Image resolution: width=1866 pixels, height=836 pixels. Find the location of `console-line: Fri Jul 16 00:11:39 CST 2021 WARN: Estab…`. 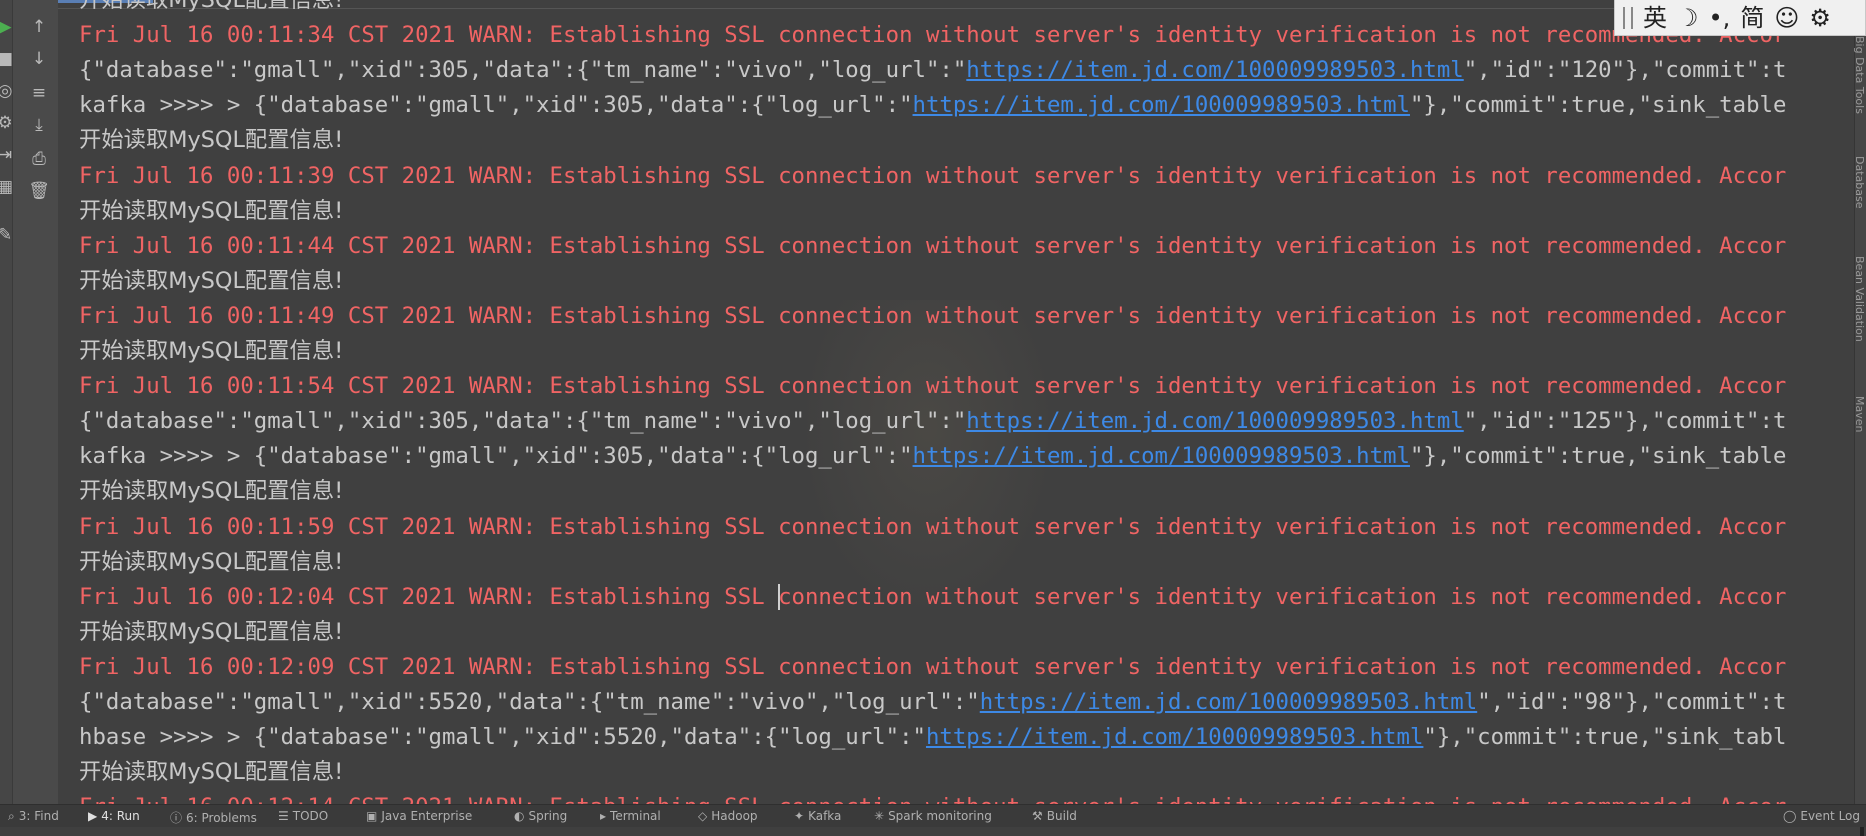

console-line: Fri Jul 16 00:11:39 CST 2021 WARN: Estab… is located at coordinates (933, 175).